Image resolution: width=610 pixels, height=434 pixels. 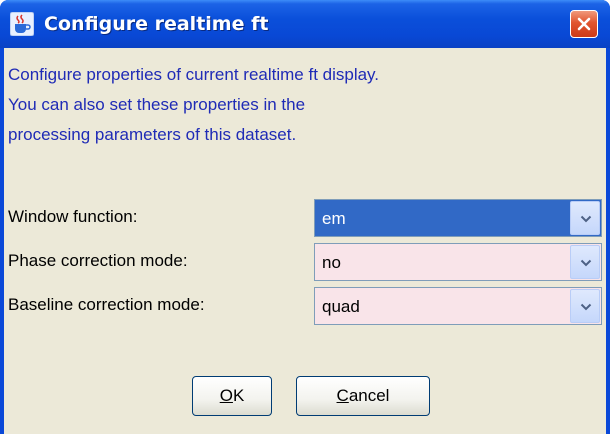 I want to click on baseline-correction-row: Baseline correction mode: quad, so click(x=305, y=306).